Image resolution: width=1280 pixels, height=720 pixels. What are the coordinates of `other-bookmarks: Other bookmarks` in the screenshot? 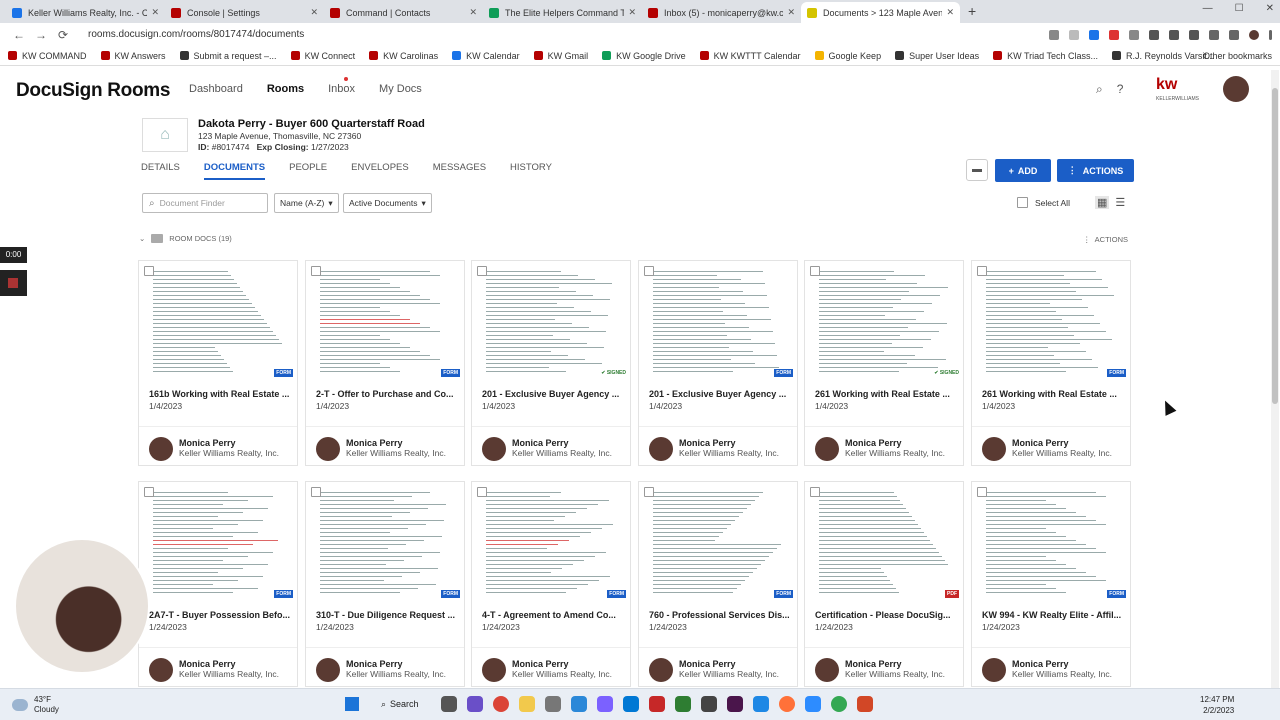 It's located at (1237, 56).